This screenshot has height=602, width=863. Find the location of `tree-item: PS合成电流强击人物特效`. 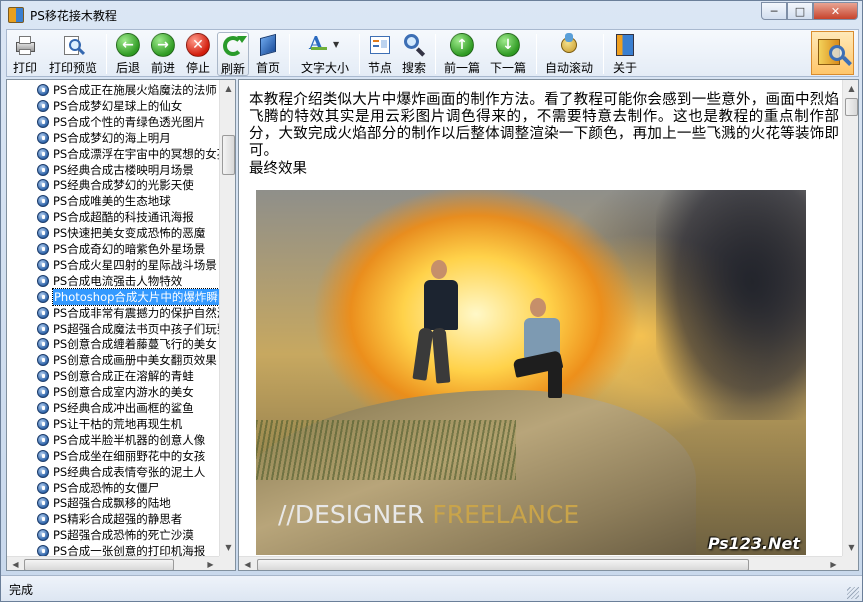

tree-item: PS合成电流强击人物特效 is located at coordinates (113, 281).